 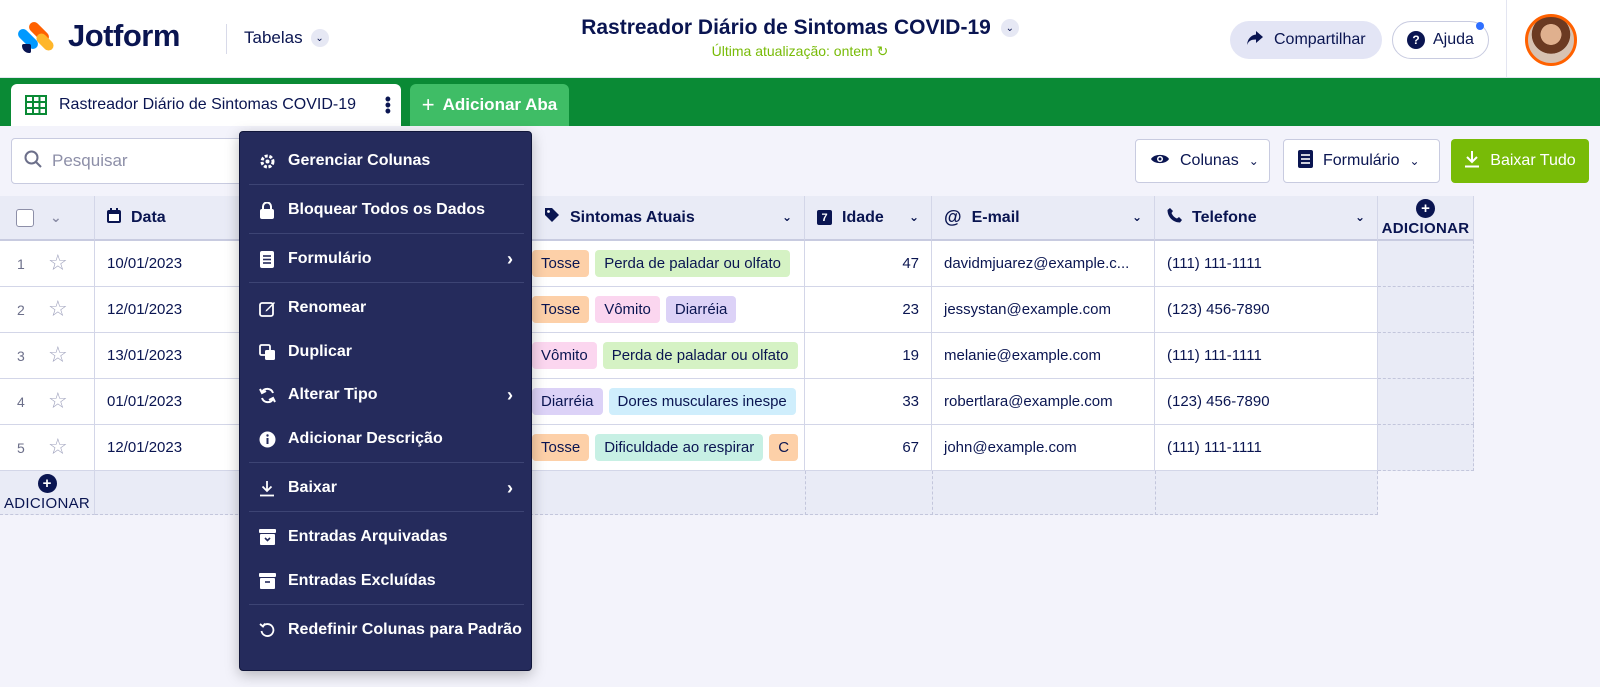 I want to click on row-number-cell: 5 ☆, so click(x=47, y=448).